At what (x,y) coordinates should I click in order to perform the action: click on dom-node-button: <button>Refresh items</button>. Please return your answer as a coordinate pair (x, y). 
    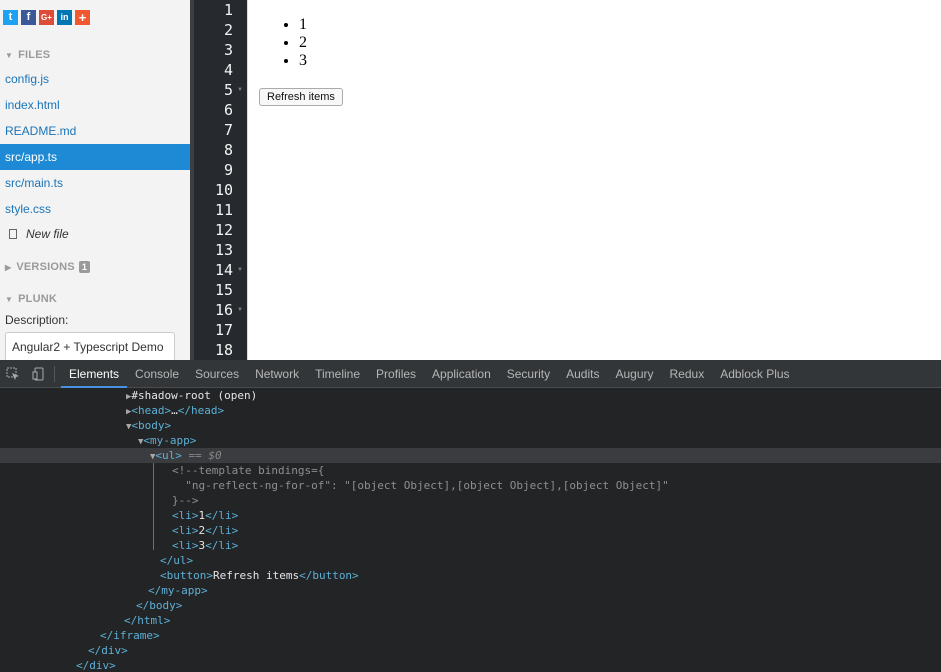
    Looking at the image, I should click on (470, 575).